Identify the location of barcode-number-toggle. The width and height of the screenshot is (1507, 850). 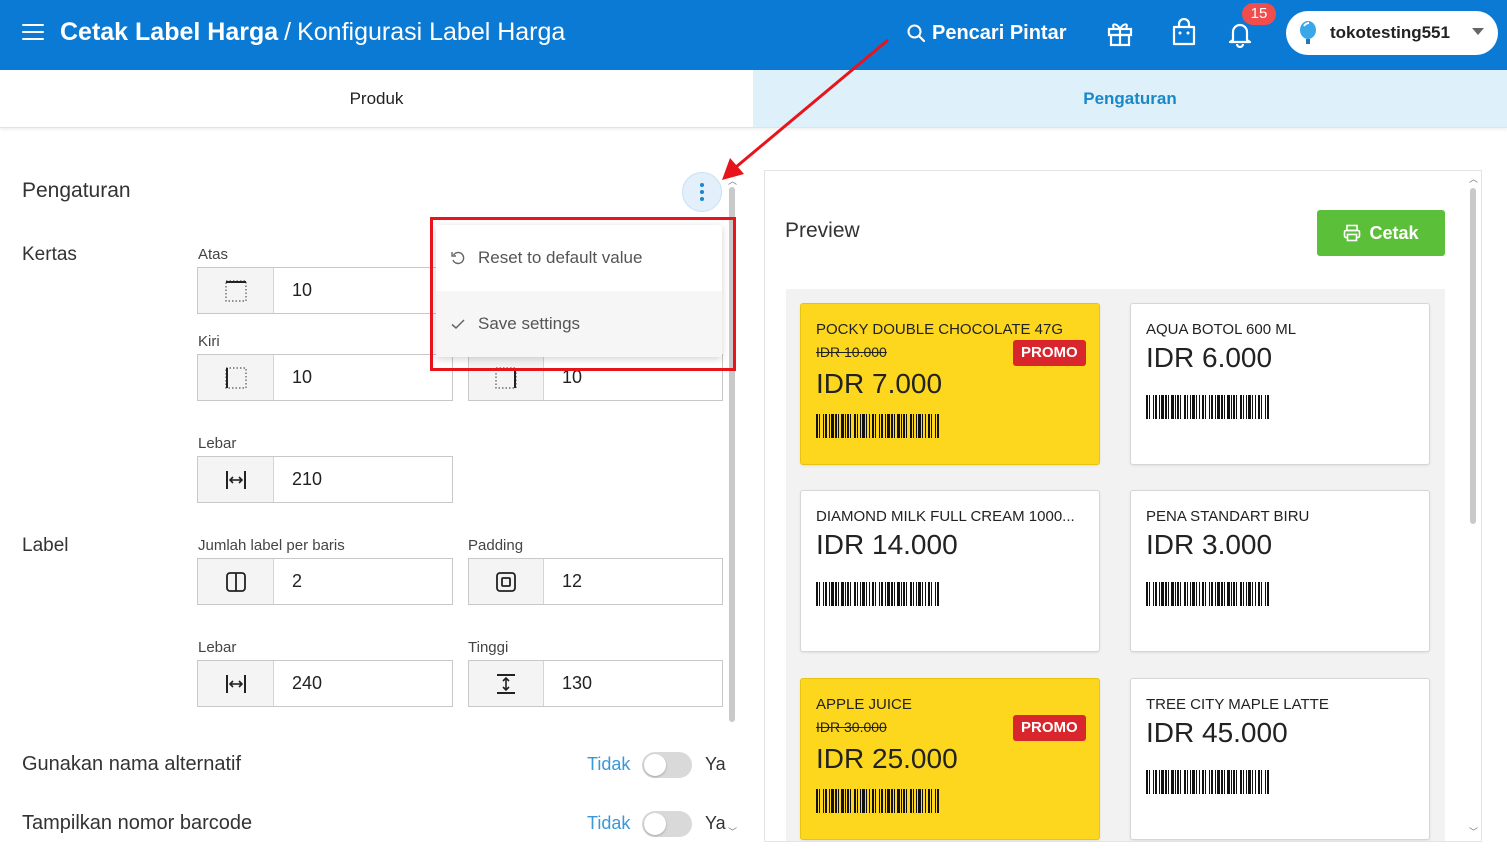
(667, 824).